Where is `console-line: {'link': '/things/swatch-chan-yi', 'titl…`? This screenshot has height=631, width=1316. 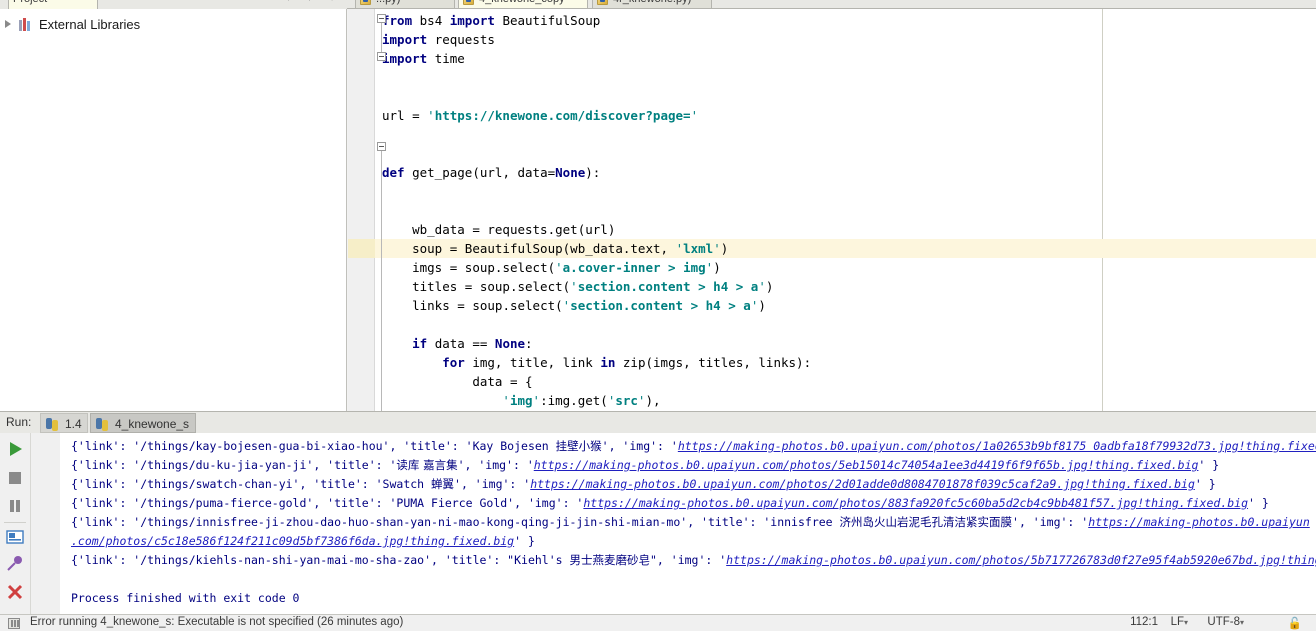 console-line: {'link': '/things/swatch-chan-yi', 'titl… is located at coordinates (643, 484).